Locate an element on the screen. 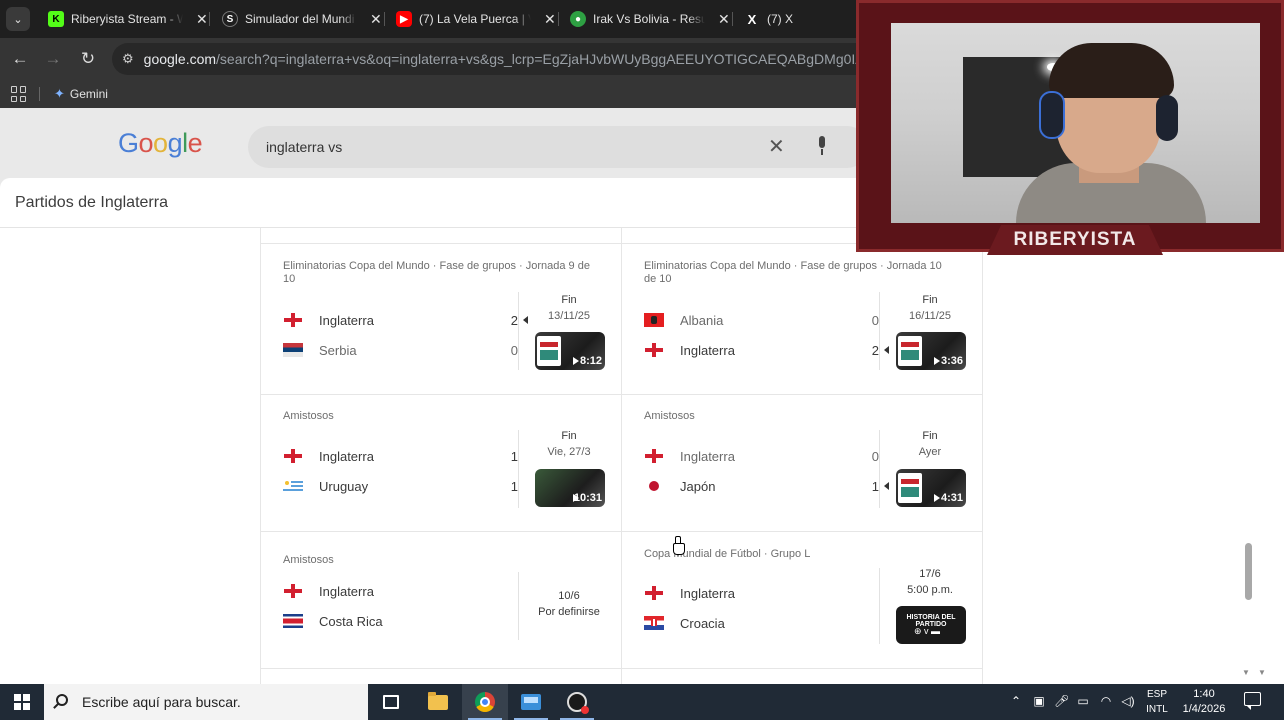 This screenshot has height=720, width=1284. highlight-video-thumbnail: 8:12 is located at coordinates (570, 351).